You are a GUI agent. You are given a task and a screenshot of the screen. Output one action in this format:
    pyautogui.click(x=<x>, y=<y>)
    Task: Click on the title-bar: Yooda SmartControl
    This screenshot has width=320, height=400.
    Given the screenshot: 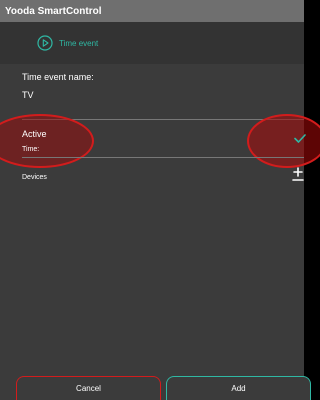 What is the action you would take?
    pyautogui.click(x=152, y=11)
    